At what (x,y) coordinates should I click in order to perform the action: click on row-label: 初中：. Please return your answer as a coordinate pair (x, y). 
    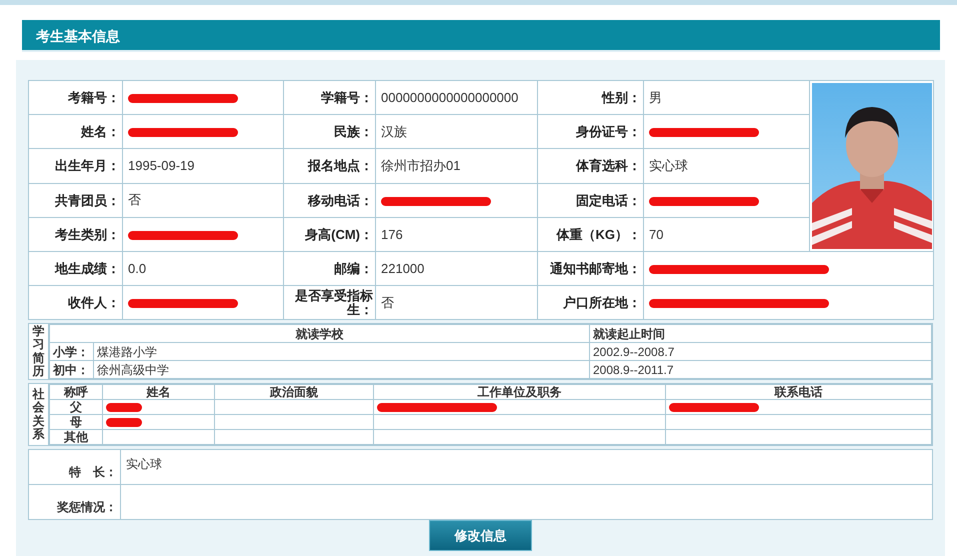
    Looking at the image, I should click on (71, 369).